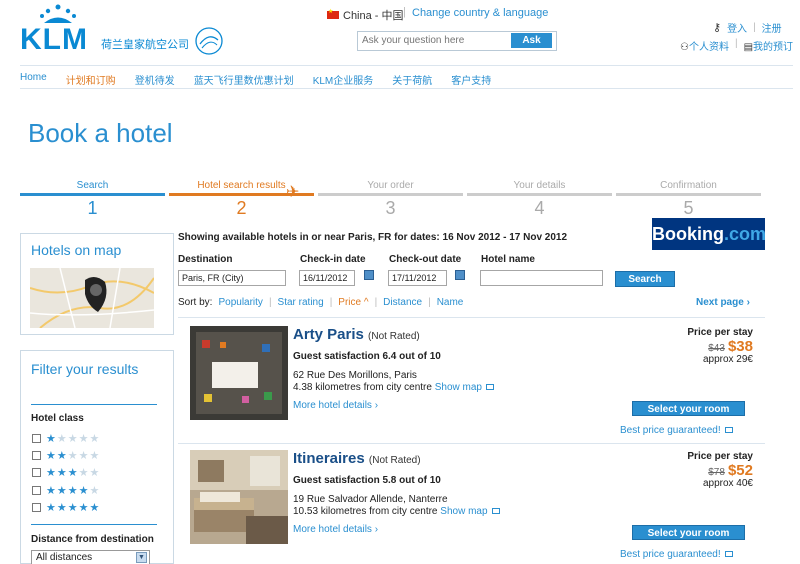  What do you see at coordinates (367, 356) in the screenshot?
I see `guest-satisfaction: Guest satisfaction 6.4 out of 10` at bounding box center [367, 356].